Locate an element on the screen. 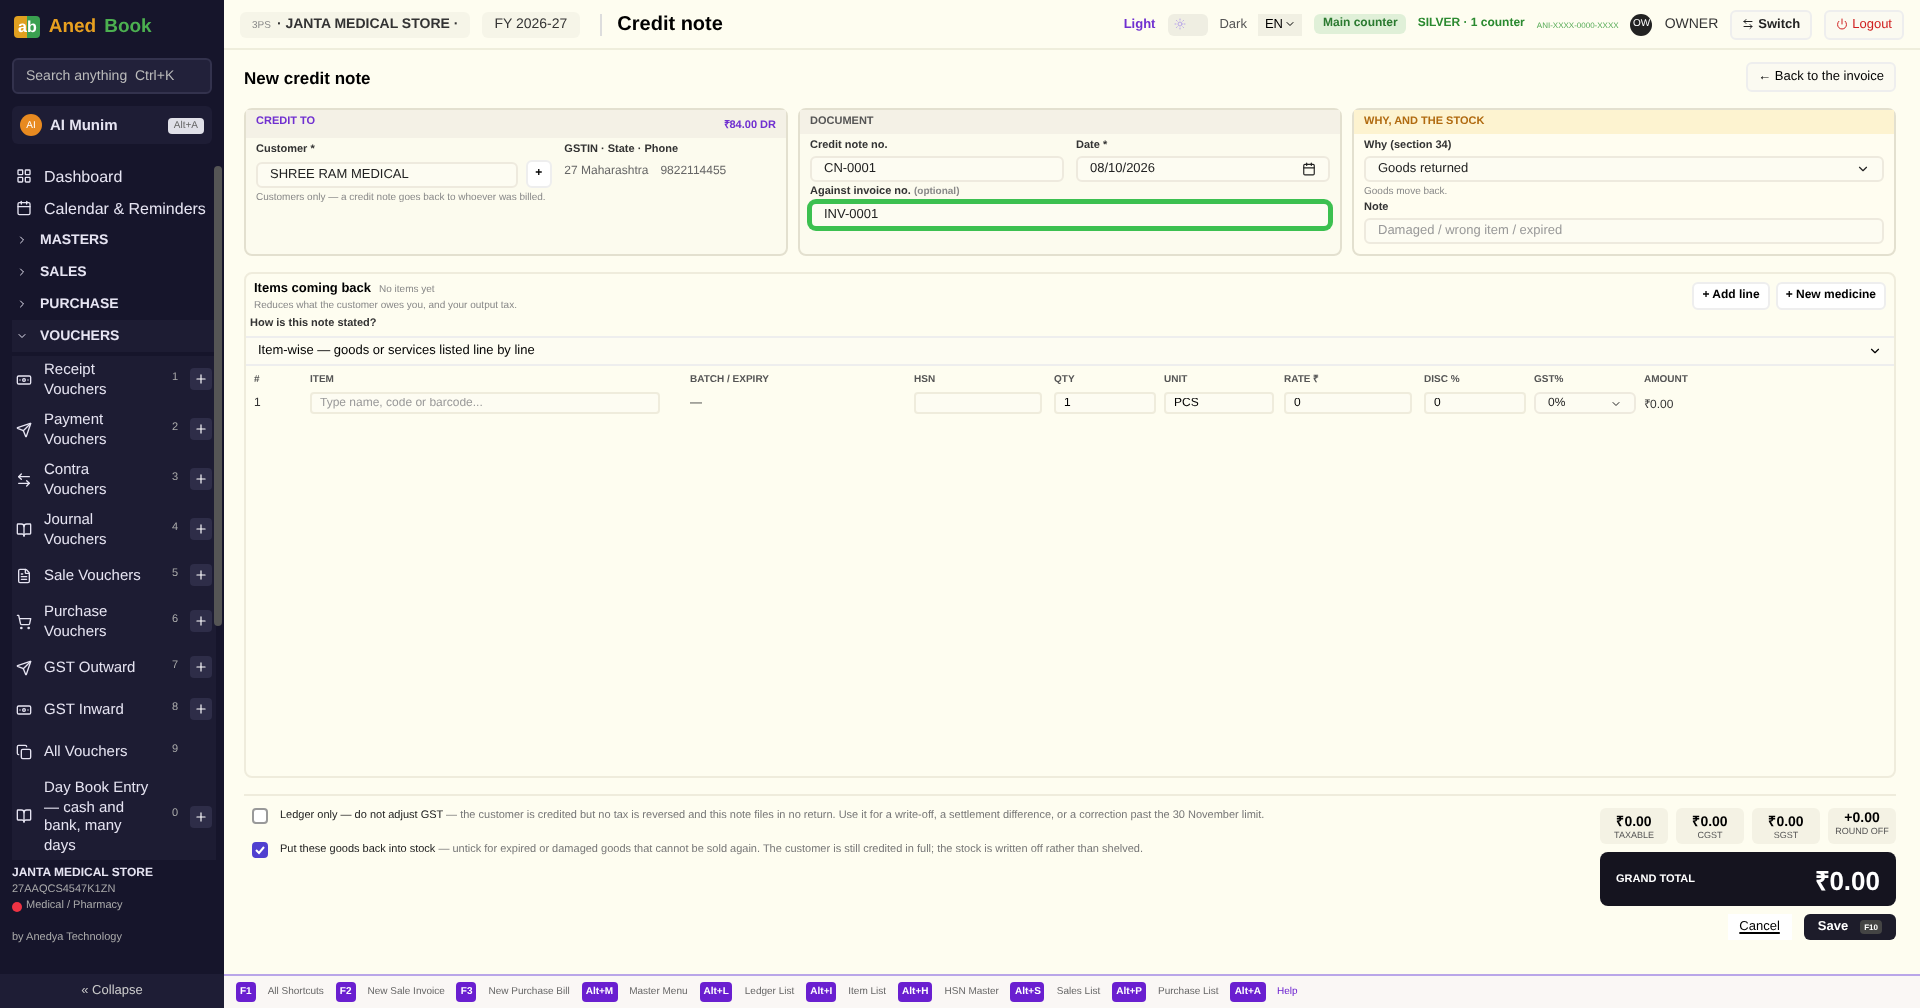 The image size is (1920, 1008). sun-icon is located at coordinates (1179, 24).